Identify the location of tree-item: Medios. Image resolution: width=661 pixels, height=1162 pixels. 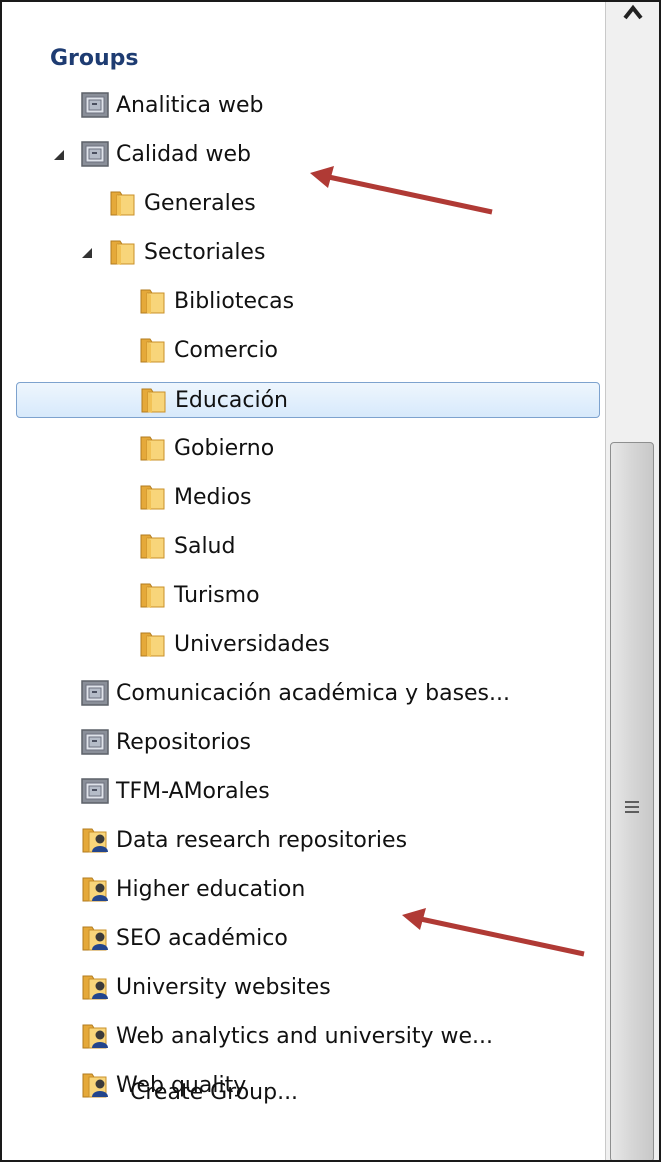
(308, 498).